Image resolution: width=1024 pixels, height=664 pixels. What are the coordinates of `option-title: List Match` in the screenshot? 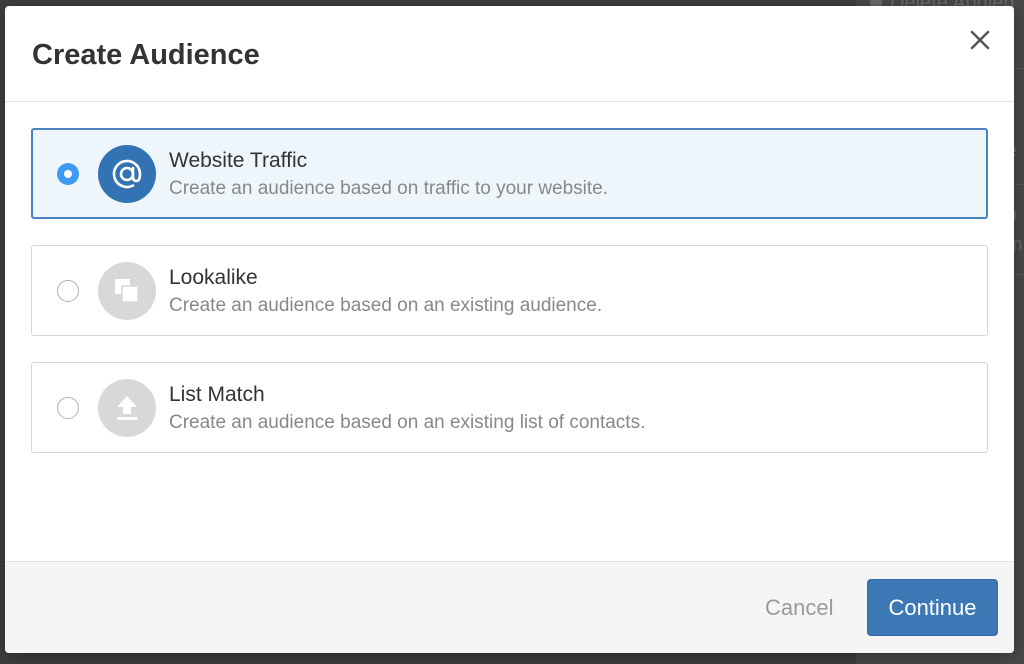 It's located at (217, 394).